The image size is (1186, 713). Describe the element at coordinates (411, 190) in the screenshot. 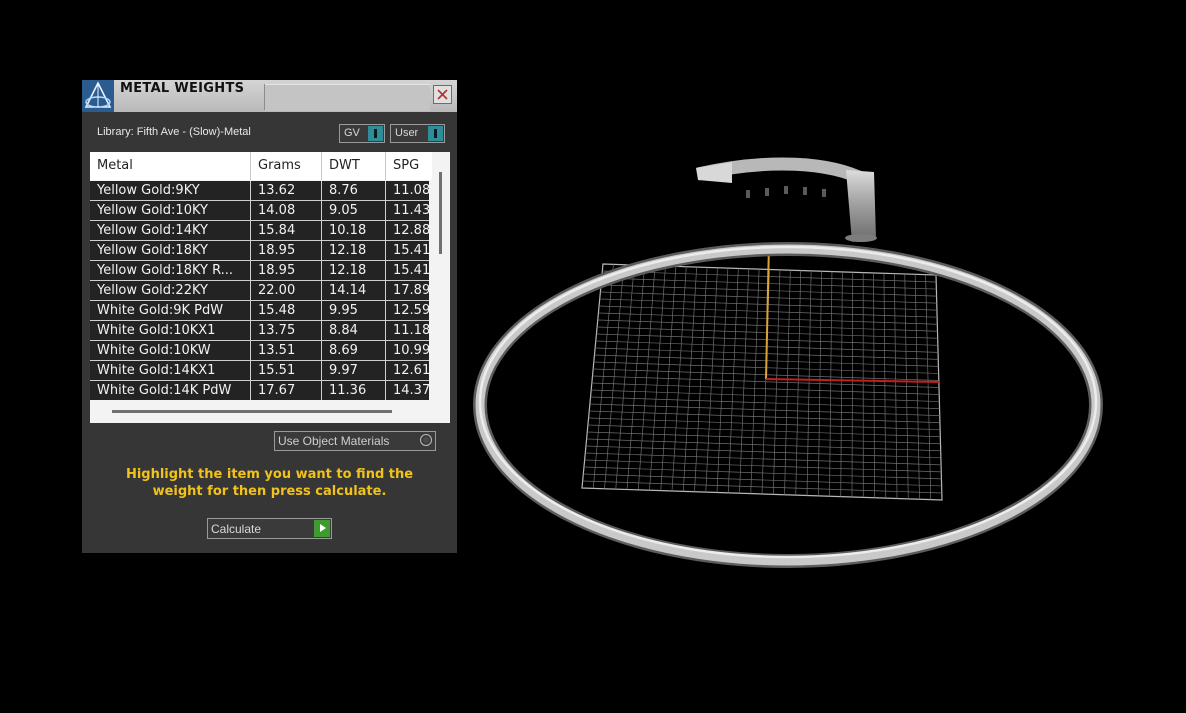

I see `cell-spg: 11.08` at that location.